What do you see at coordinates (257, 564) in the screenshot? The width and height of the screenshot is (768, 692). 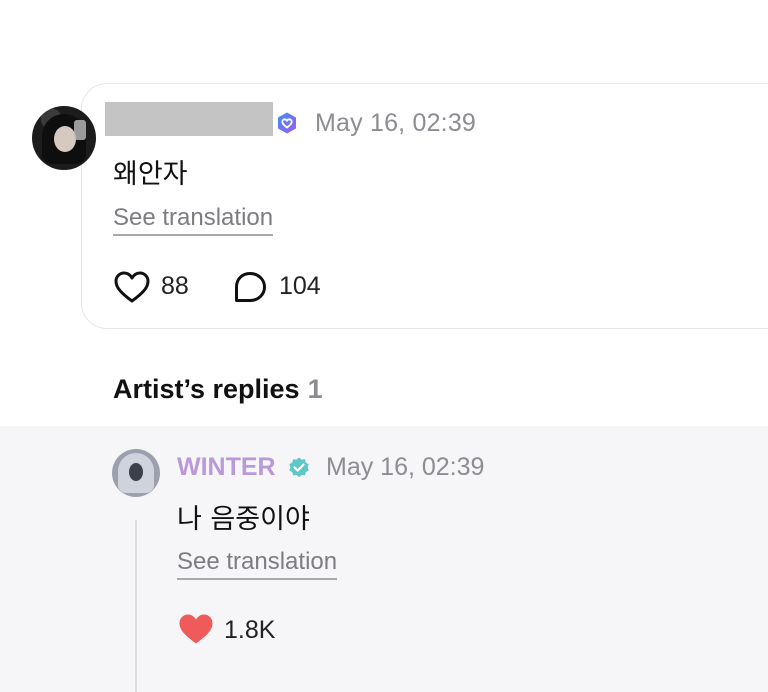 I see `reply-see-translation-link: See translation` at bounding box center [257, 564].